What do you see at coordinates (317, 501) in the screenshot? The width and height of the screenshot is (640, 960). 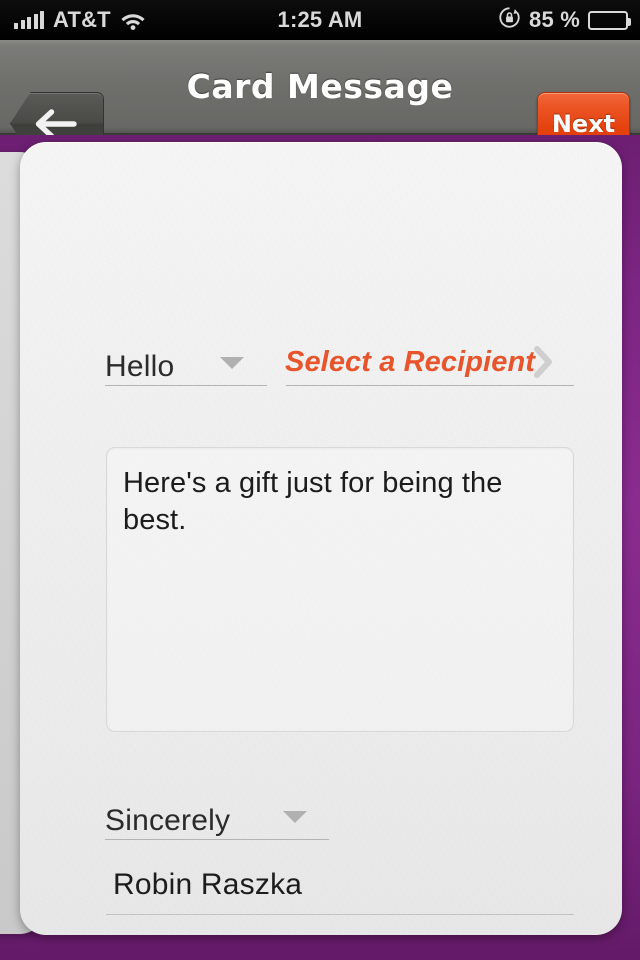 I see `message-text: Here's a gift just for being the best.` at bounding box center [317, 501].